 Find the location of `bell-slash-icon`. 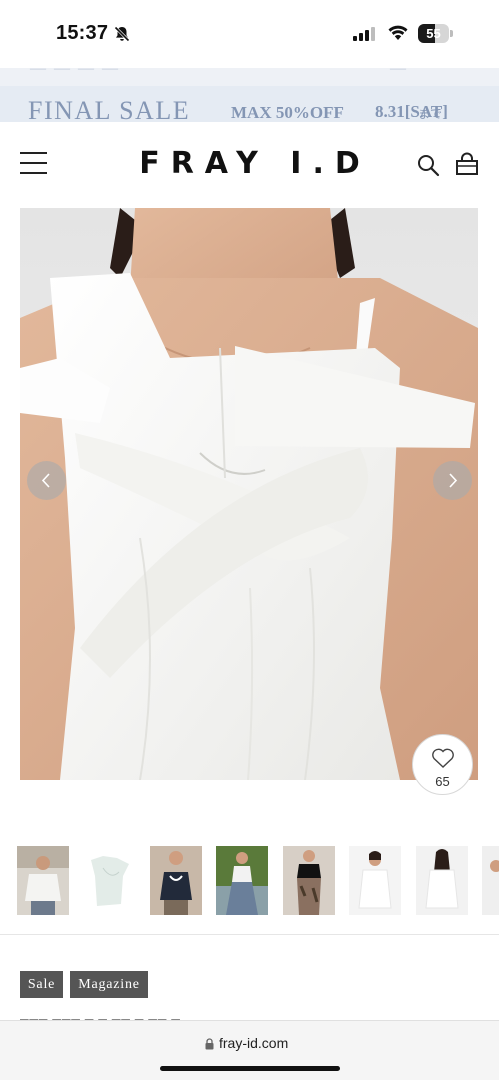

bell-slash-icon is located at coordinates (122, 34).